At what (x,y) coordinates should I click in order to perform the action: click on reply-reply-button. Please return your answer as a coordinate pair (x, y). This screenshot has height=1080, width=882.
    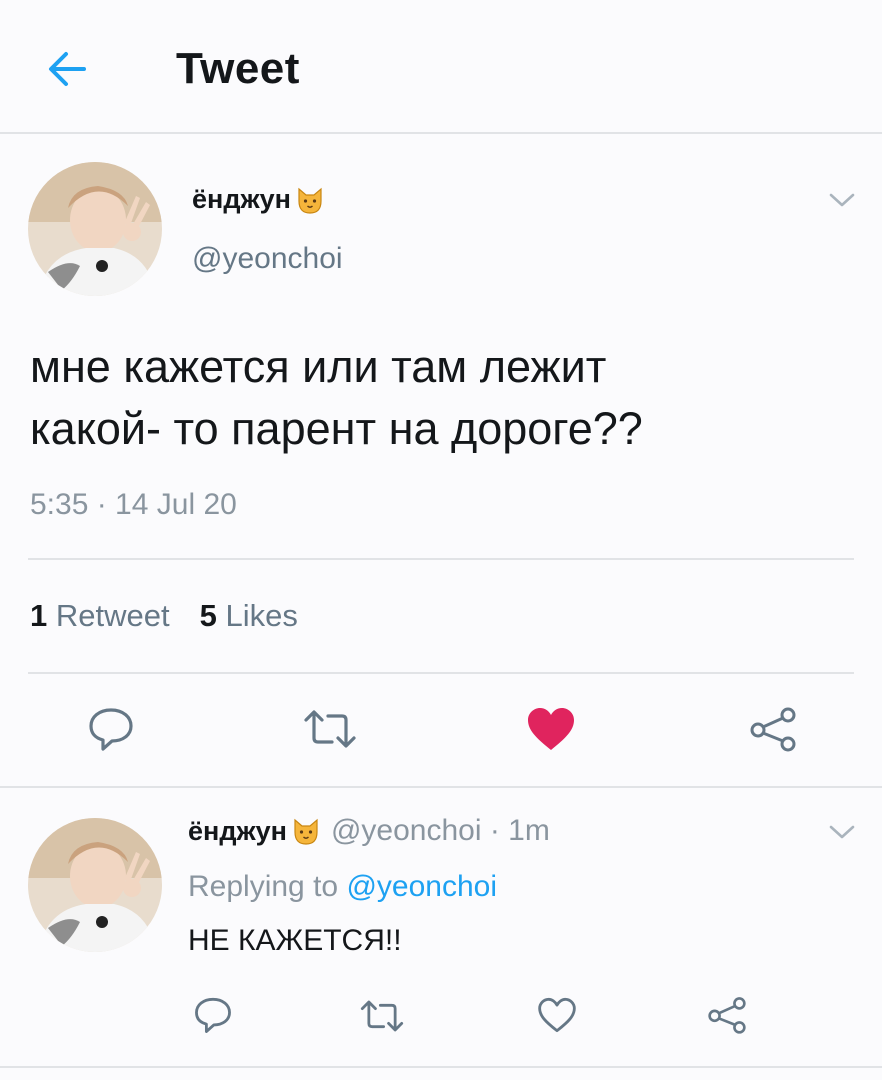
    Looking at the image, I should click on (213, 1015).